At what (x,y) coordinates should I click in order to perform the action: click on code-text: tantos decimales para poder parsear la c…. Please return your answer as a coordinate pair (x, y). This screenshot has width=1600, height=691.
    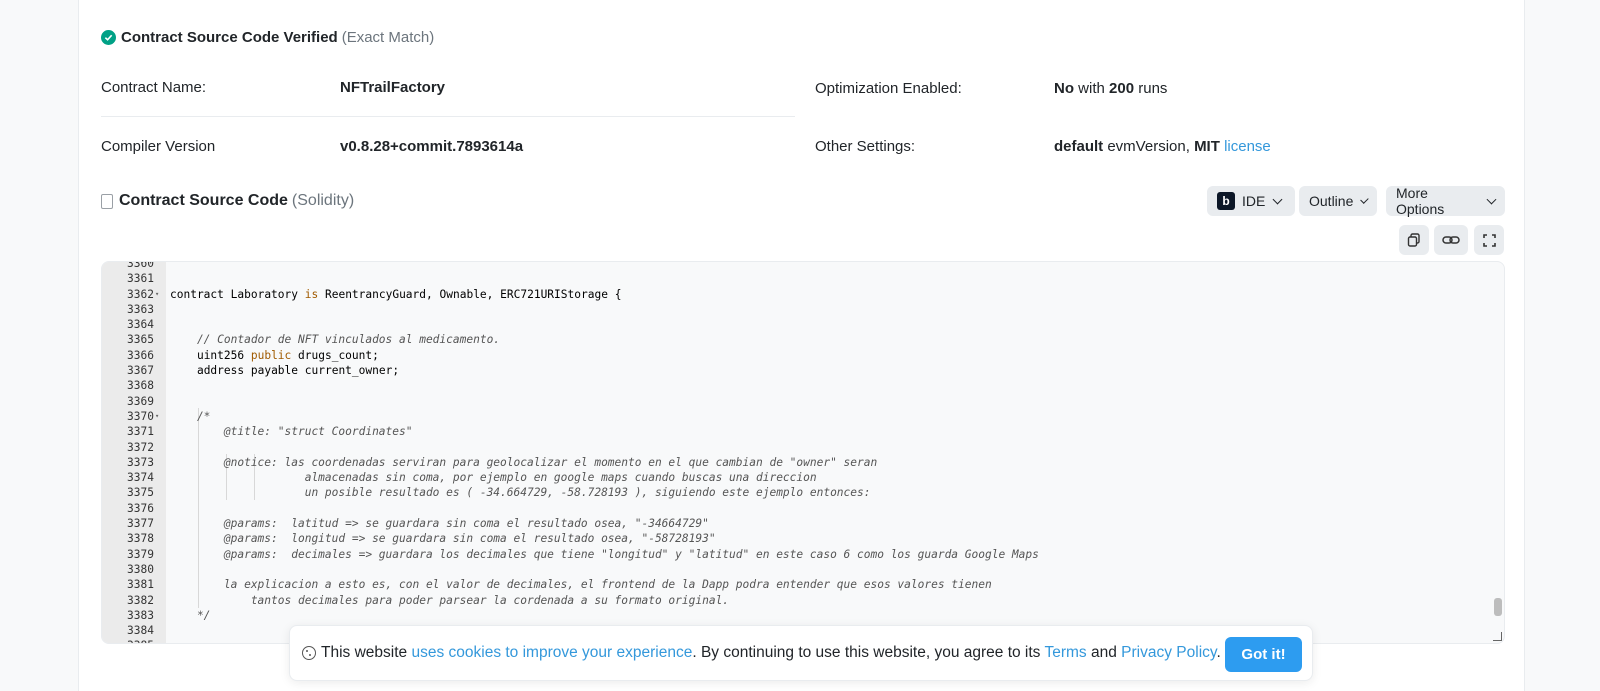
    Looking at the image, I should click on (450, 600).